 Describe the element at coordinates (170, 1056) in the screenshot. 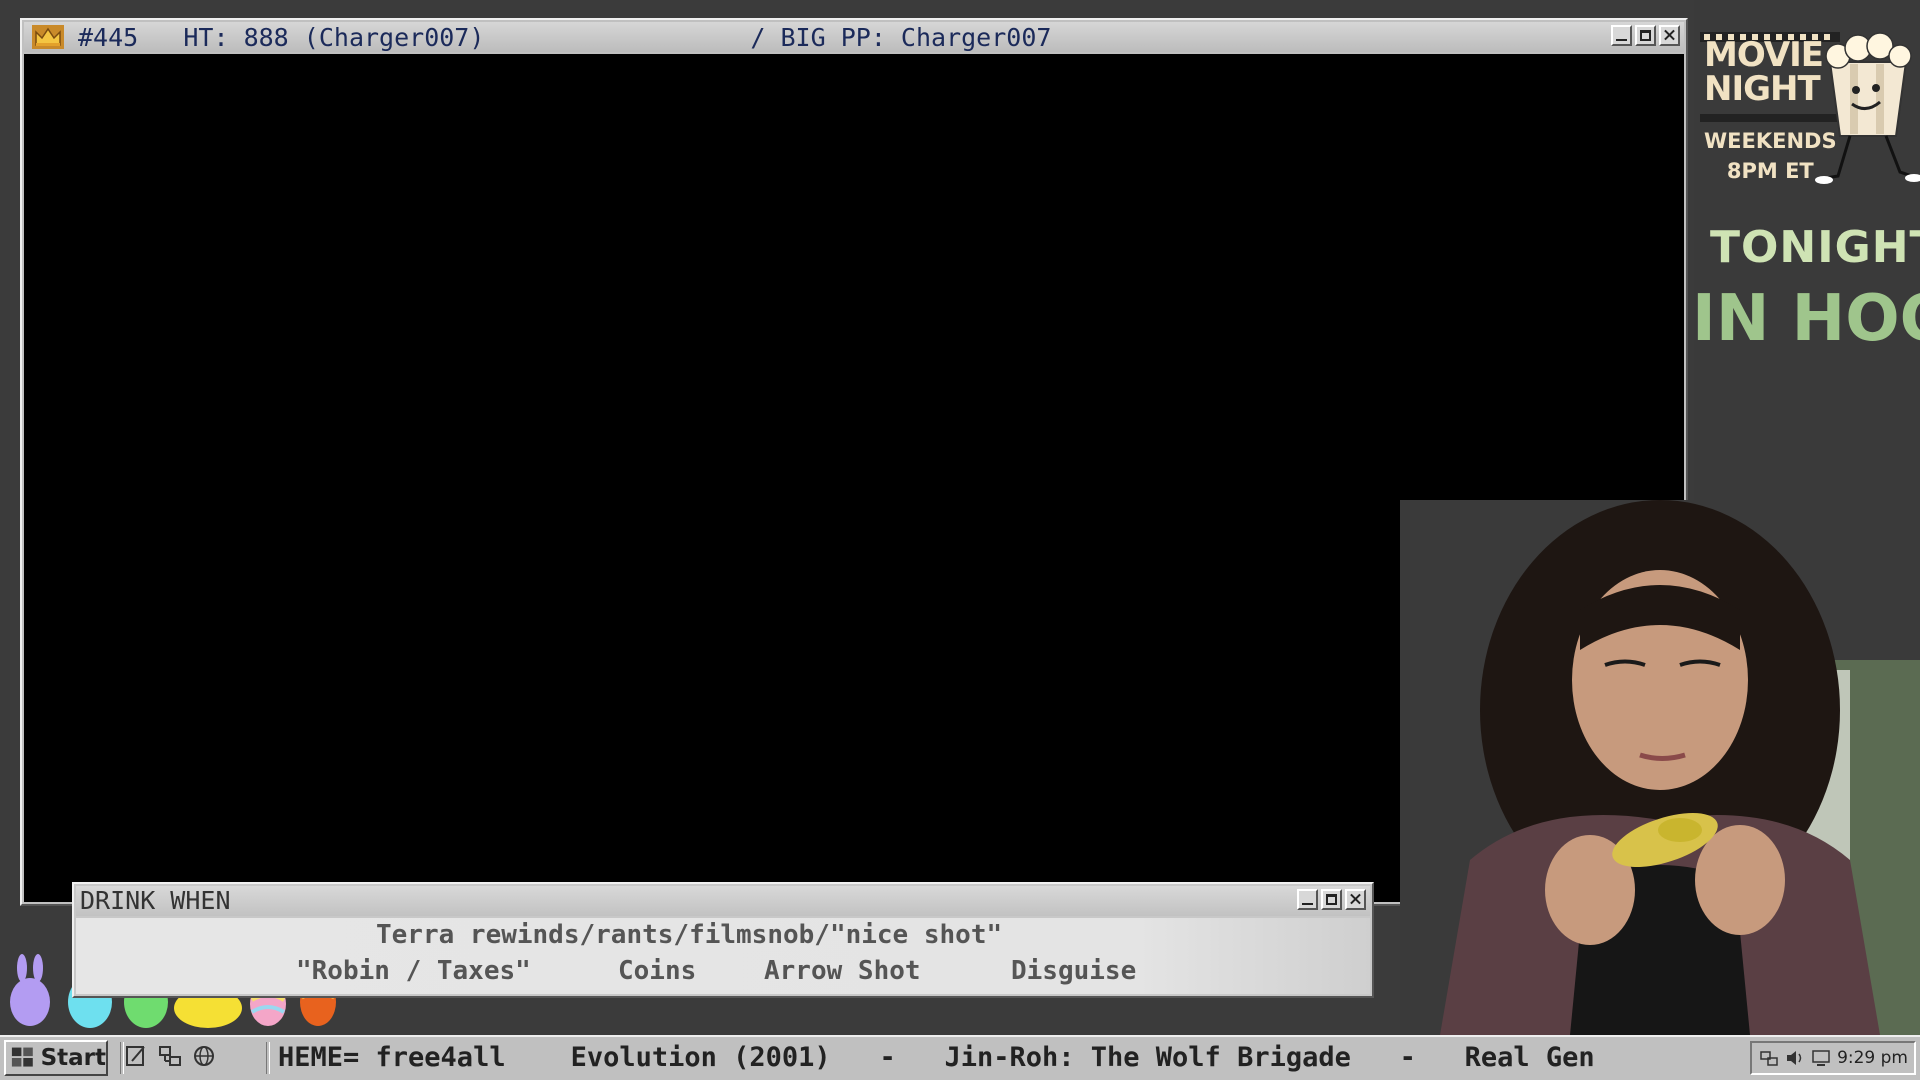

I see `network-icon` at that location.